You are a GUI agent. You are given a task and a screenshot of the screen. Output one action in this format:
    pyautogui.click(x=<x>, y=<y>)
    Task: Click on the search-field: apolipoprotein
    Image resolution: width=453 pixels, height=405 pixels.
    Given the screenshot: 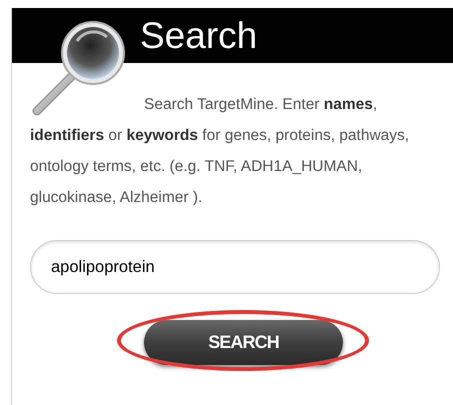 What is the action you would take?
    pyautogui.click(x=235, y=267)
    